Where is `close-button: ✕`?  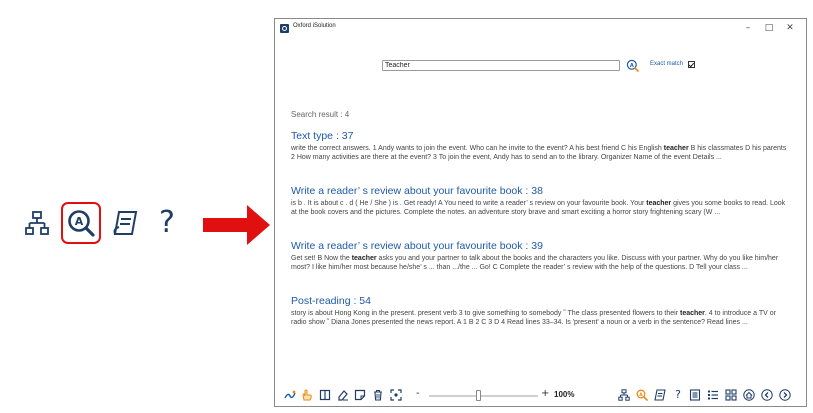 close-button: ✕ is located at coordinates (790, 28).